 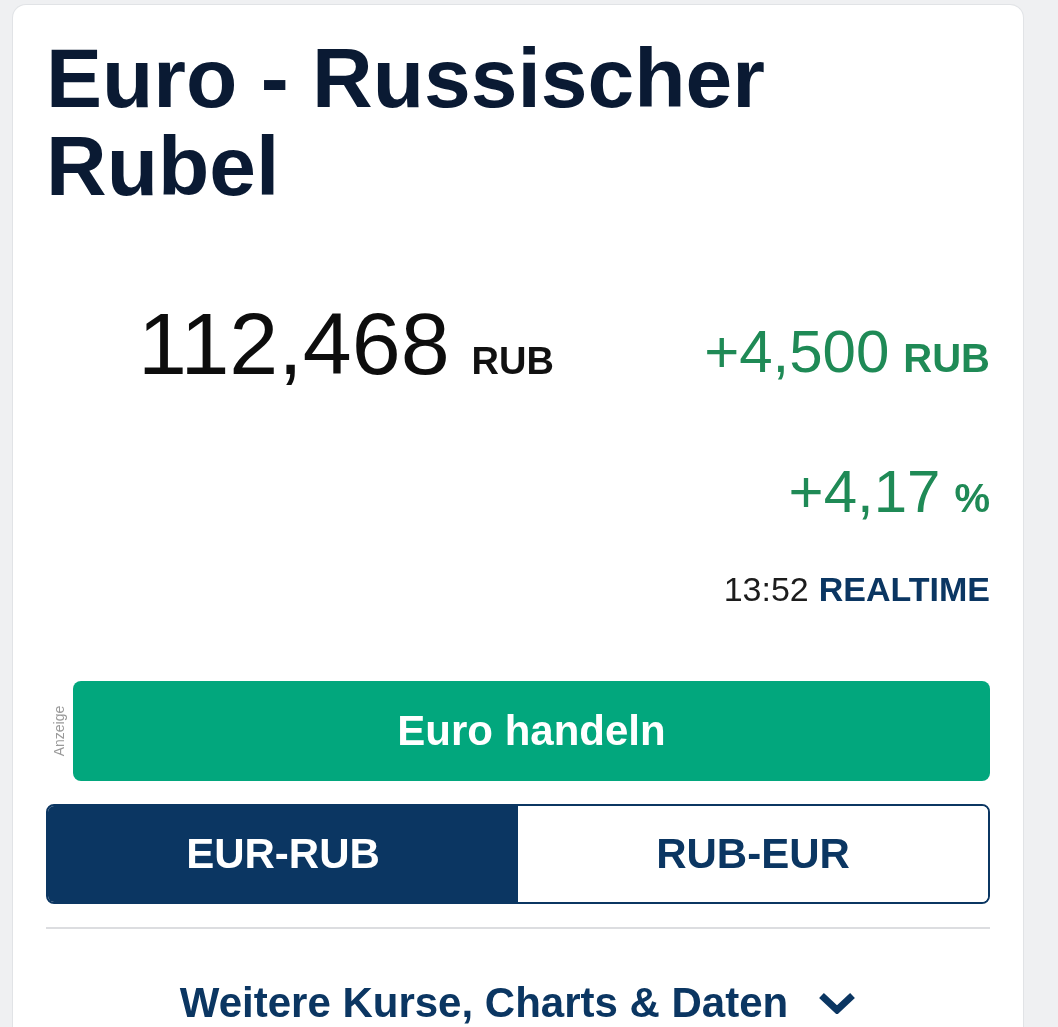 I want to click on feed-label: REALTIME, so click(x=904, y=589).